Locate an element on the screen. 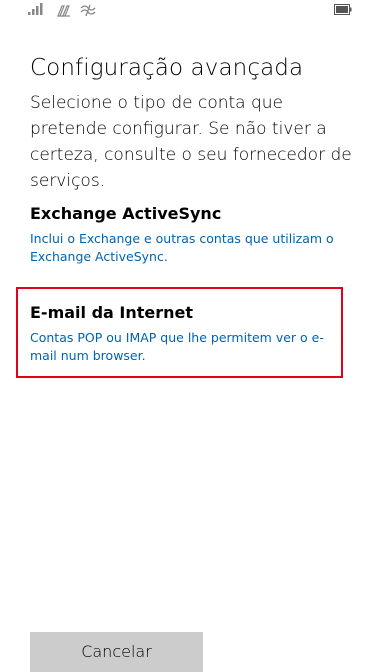 This screenshot has width=370, height=672. cancel-button: Cancelar is located at coordinates (116, 652).